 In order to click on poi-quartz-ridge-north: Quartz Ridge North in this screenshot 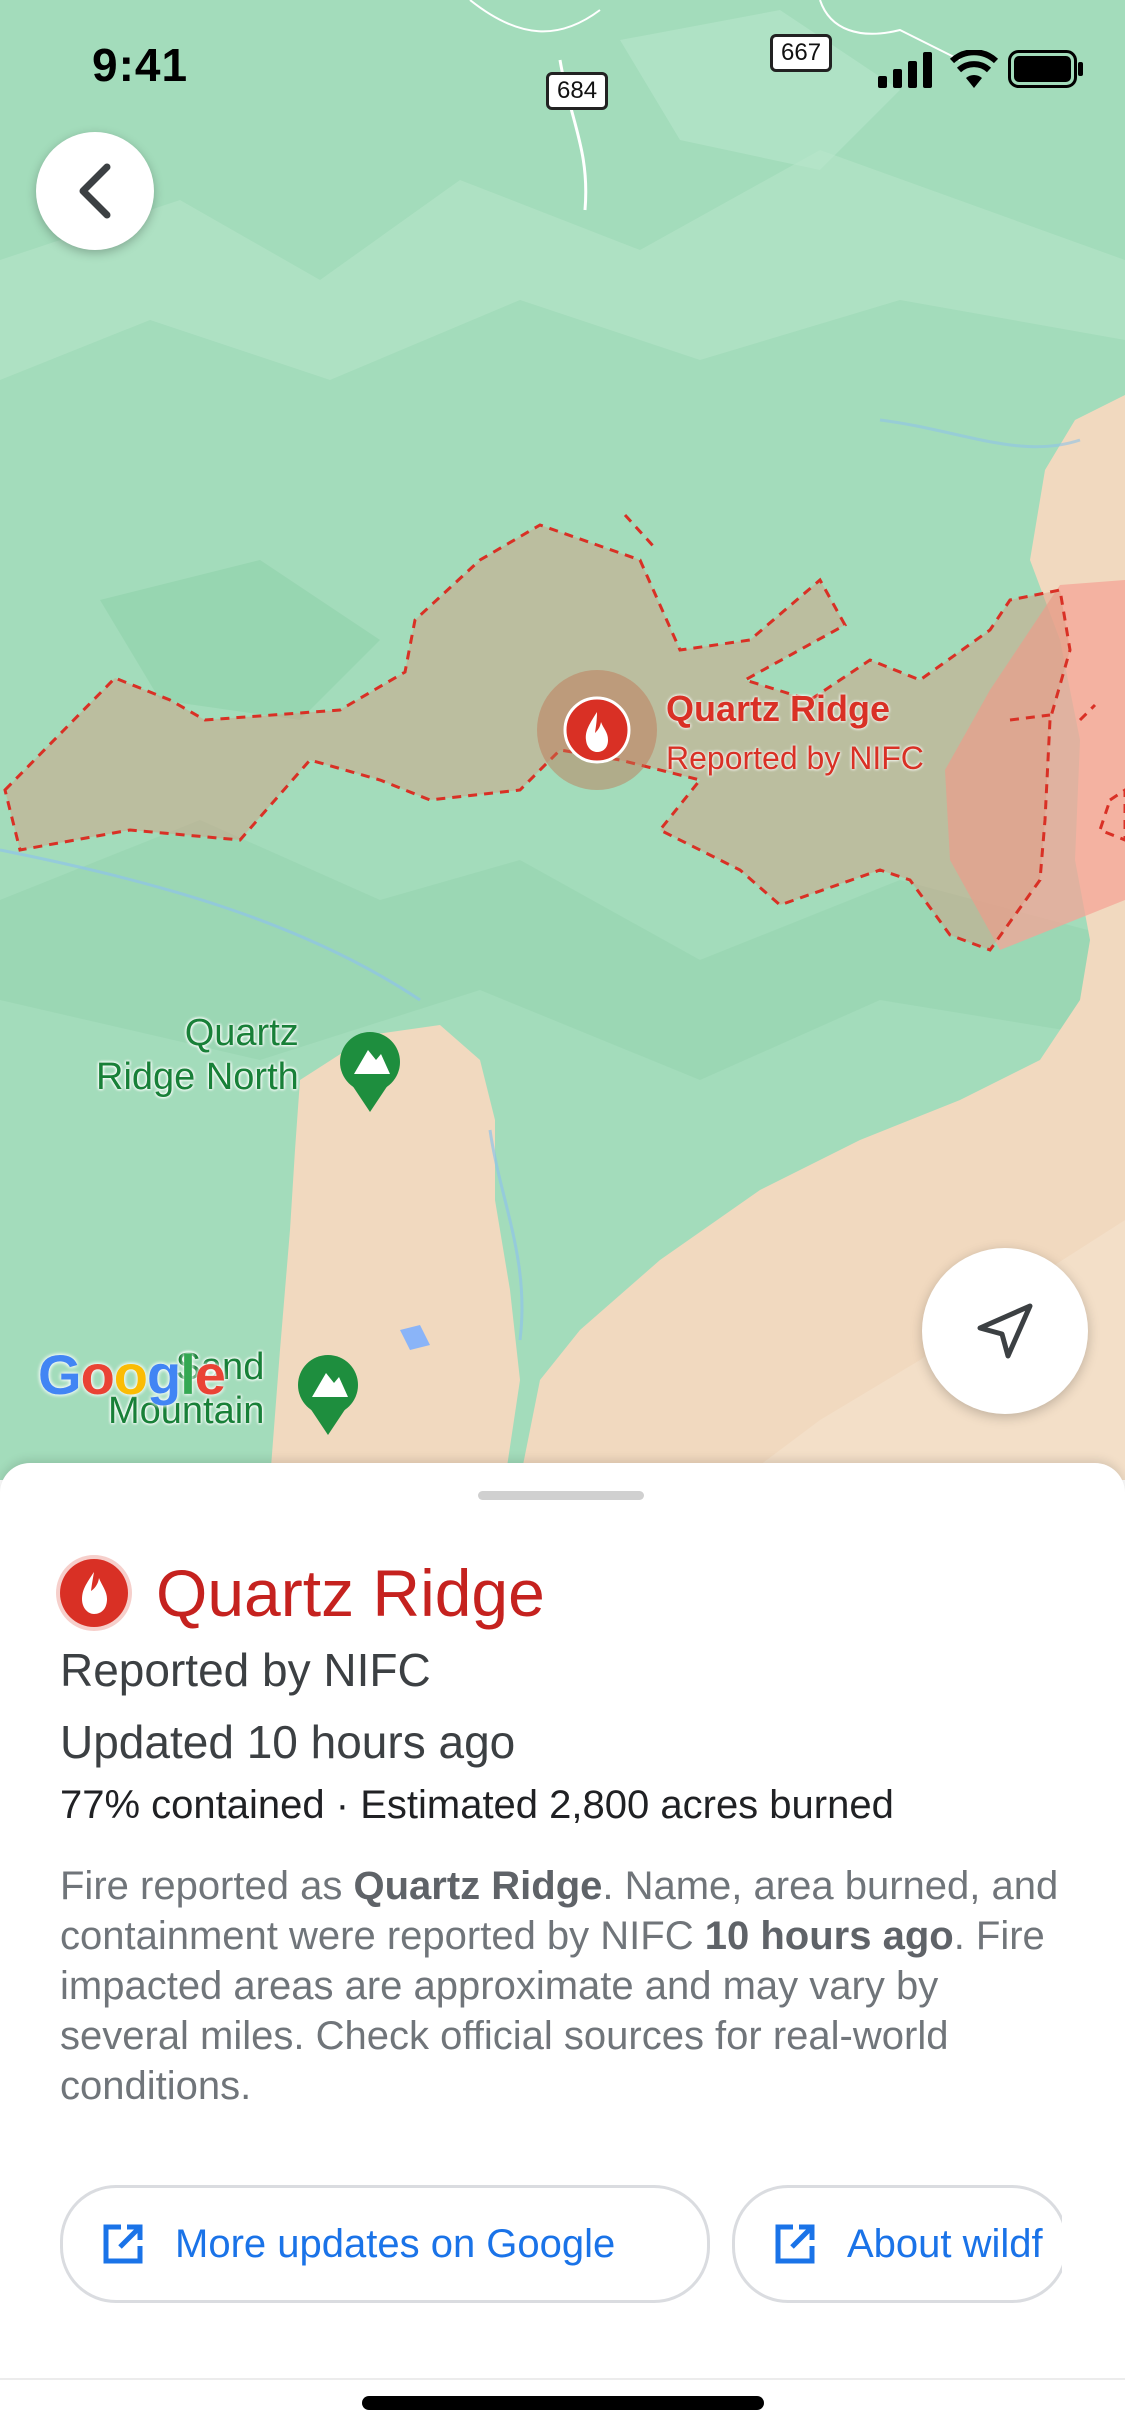, I will do `click(197, 1055)`.